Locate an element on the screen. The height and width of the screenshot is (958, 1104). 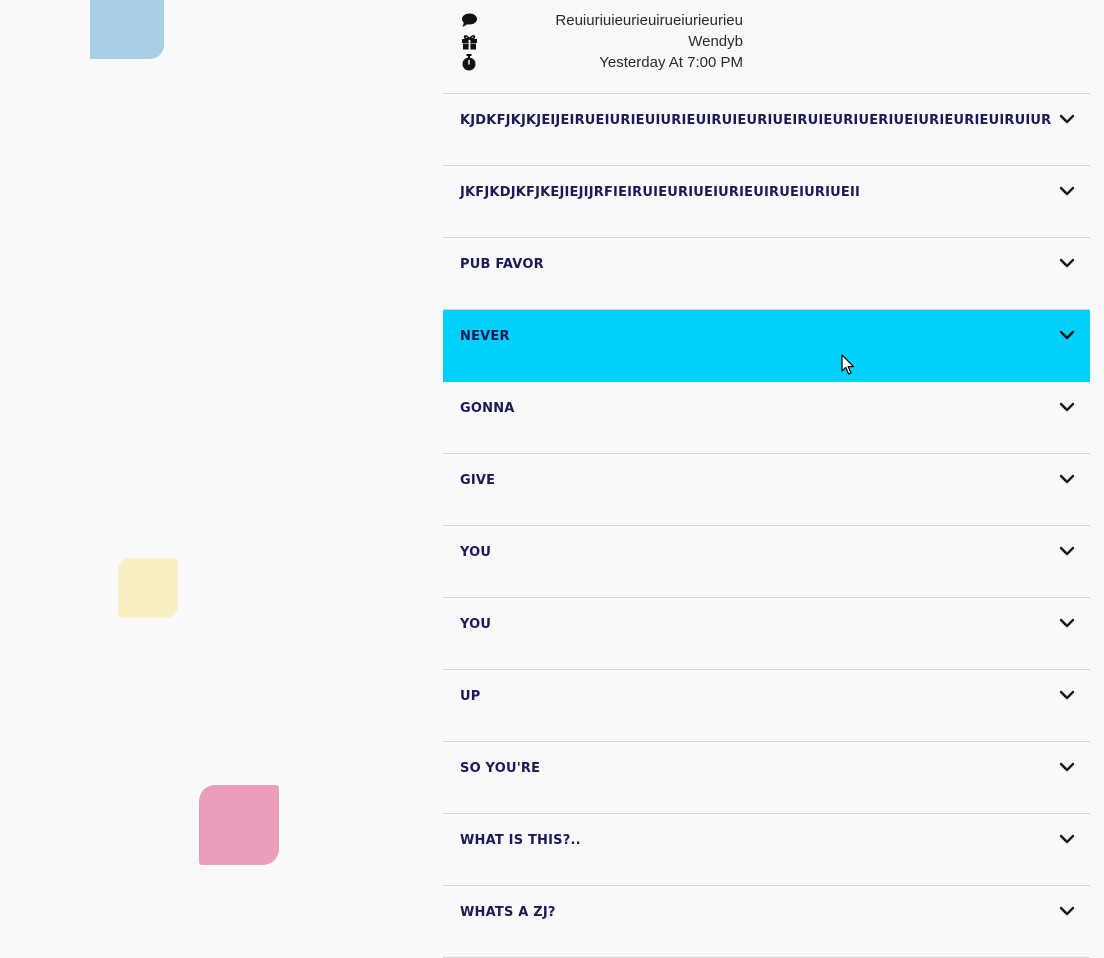
gift-icon is located at coordinates (470, 42).